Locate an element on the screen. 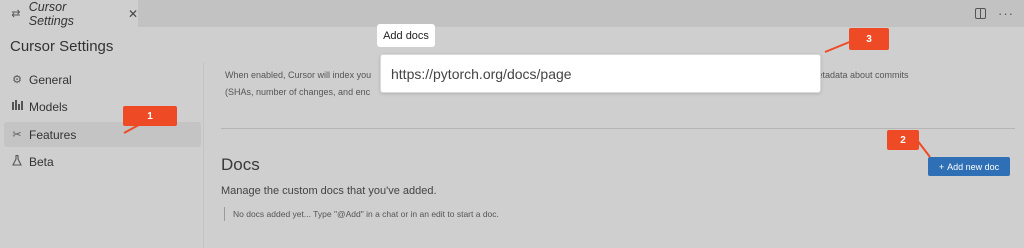 This screenshot has height=248, width=1024. flask-icon is located at coordinates (17, 161).